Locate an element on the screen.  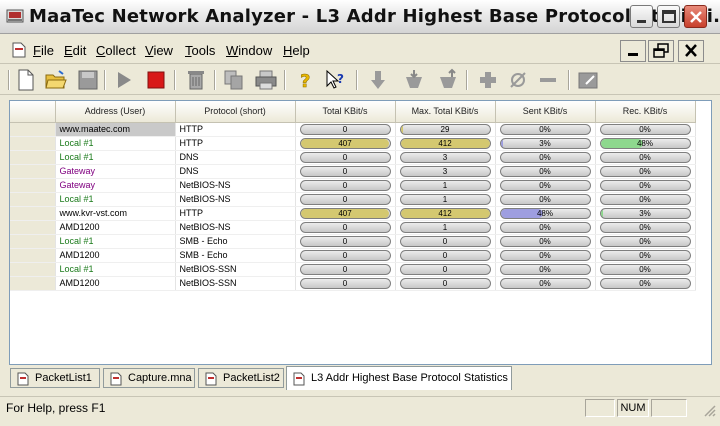
mdi-minimize-button is located at coordinates (633, 51).